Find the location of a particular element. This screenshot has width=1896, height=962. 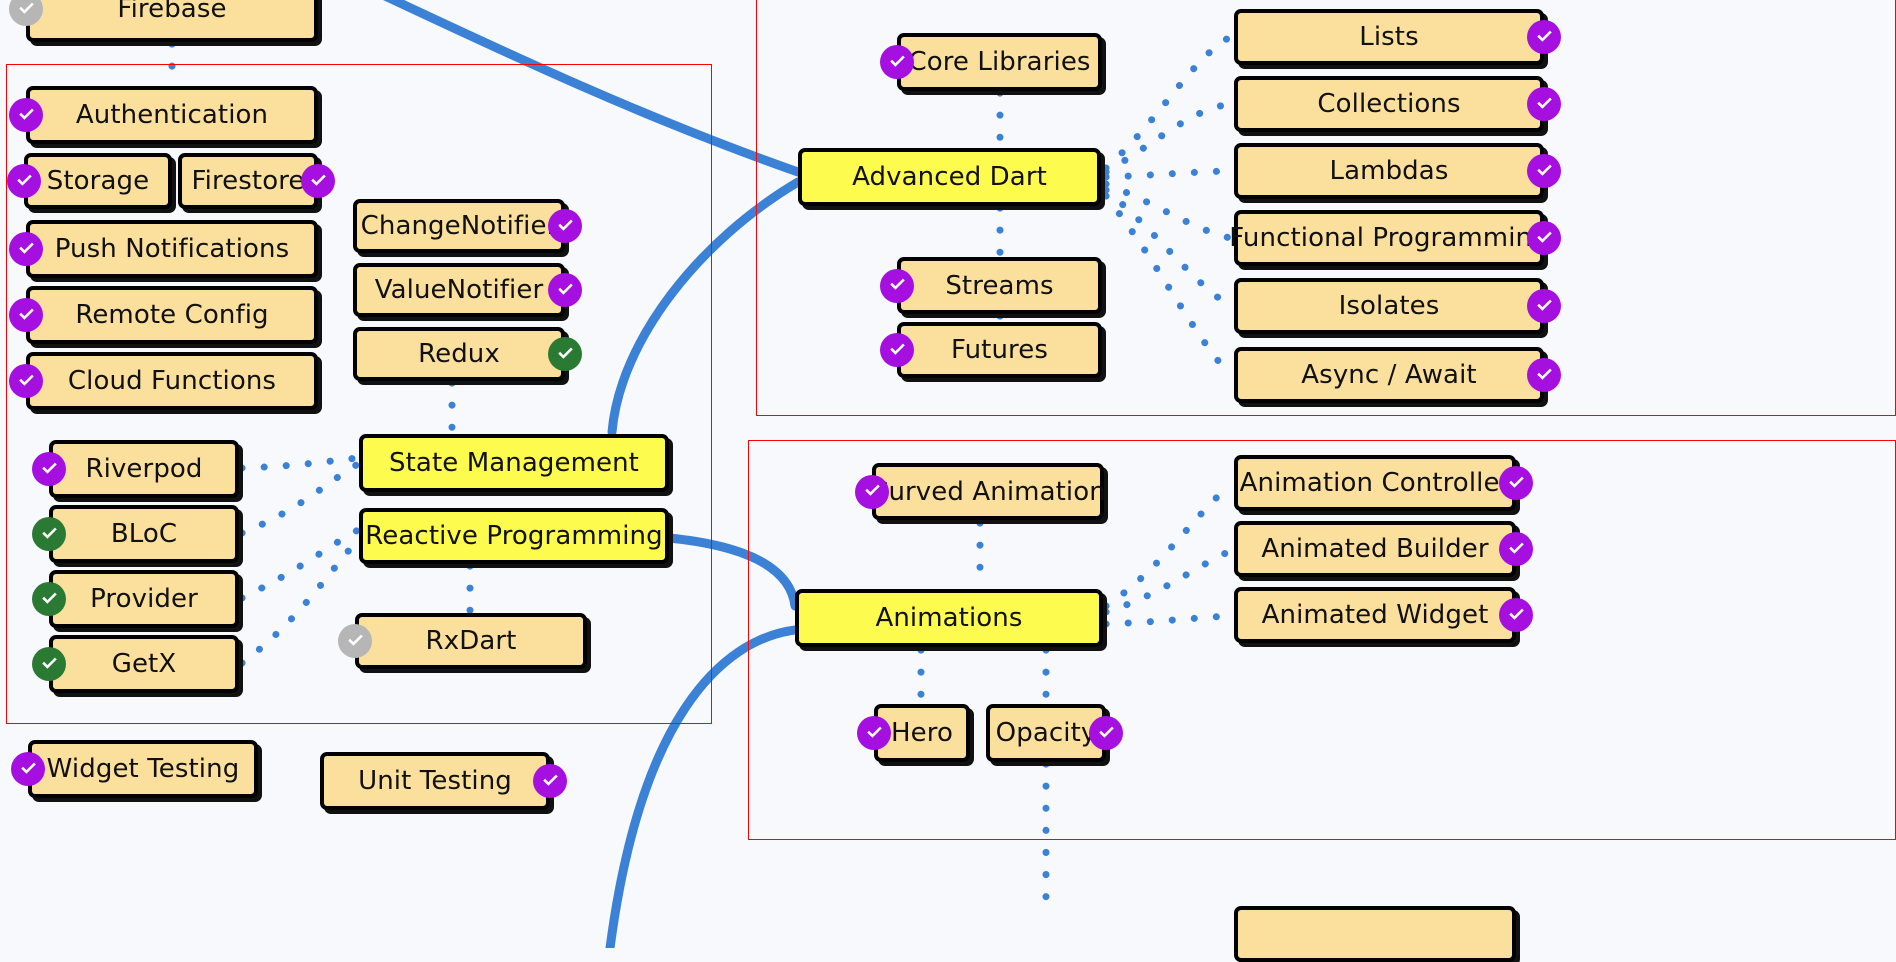

node-push-notifications: Push Notifications is located at coordinates (172, 249).